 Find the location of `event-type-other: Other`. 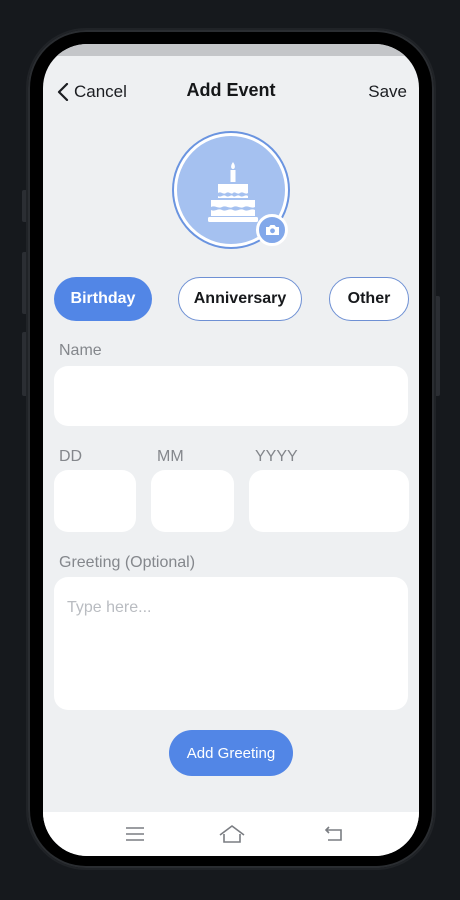

event-type-other: Other is located at coordinates (369, 299).